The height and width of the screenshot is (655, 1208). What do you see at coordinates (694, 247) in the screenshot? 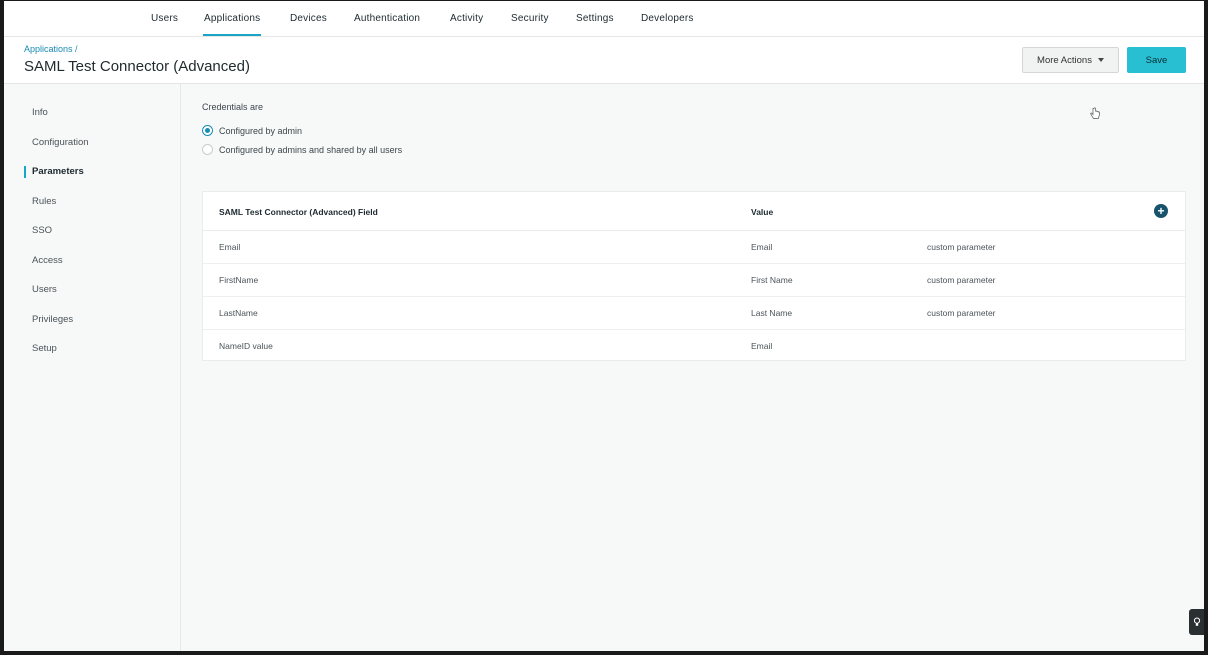
I see `table-row: Email Email custom parameter` at bounding box center [694, 247].